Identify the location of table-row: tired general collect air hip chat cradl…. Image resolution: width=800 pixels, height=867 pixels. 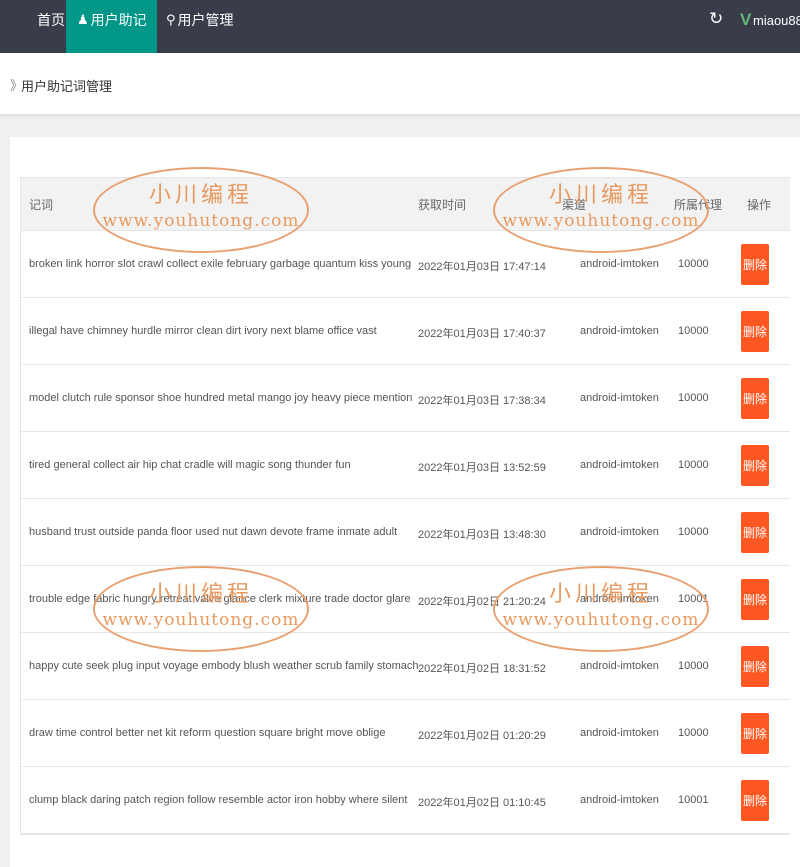
(405, 465).